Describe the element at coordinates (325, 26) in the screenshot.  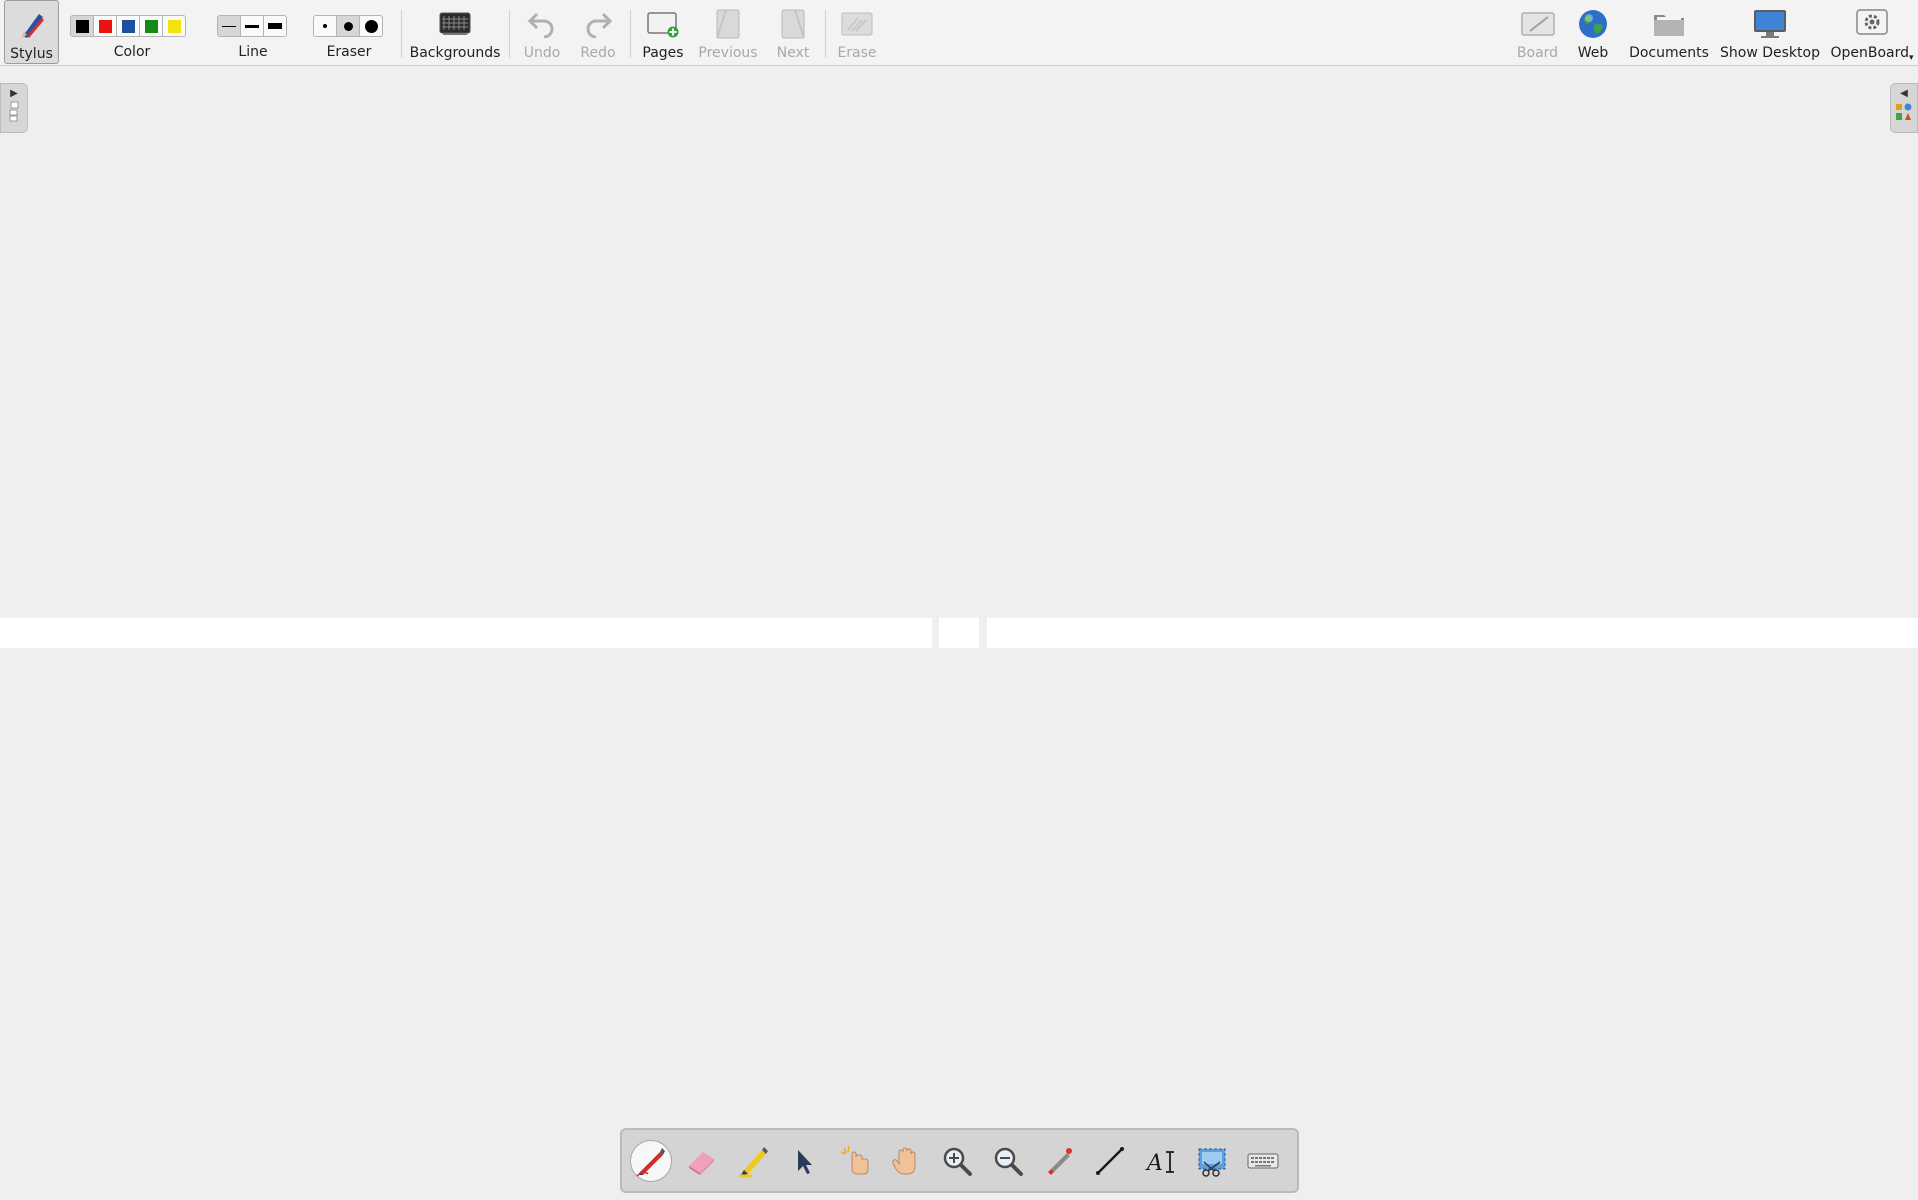
I see `eraser-small` at that location.